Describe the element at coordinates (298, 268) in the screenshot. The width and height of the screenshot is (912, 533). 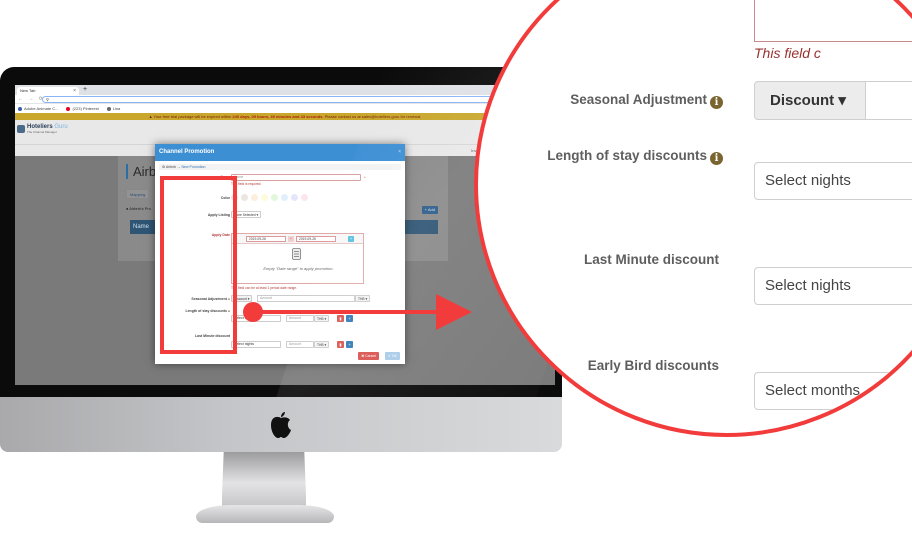
I see `date-empty-message: Empty "Date range" to apply promotion.` at that location.